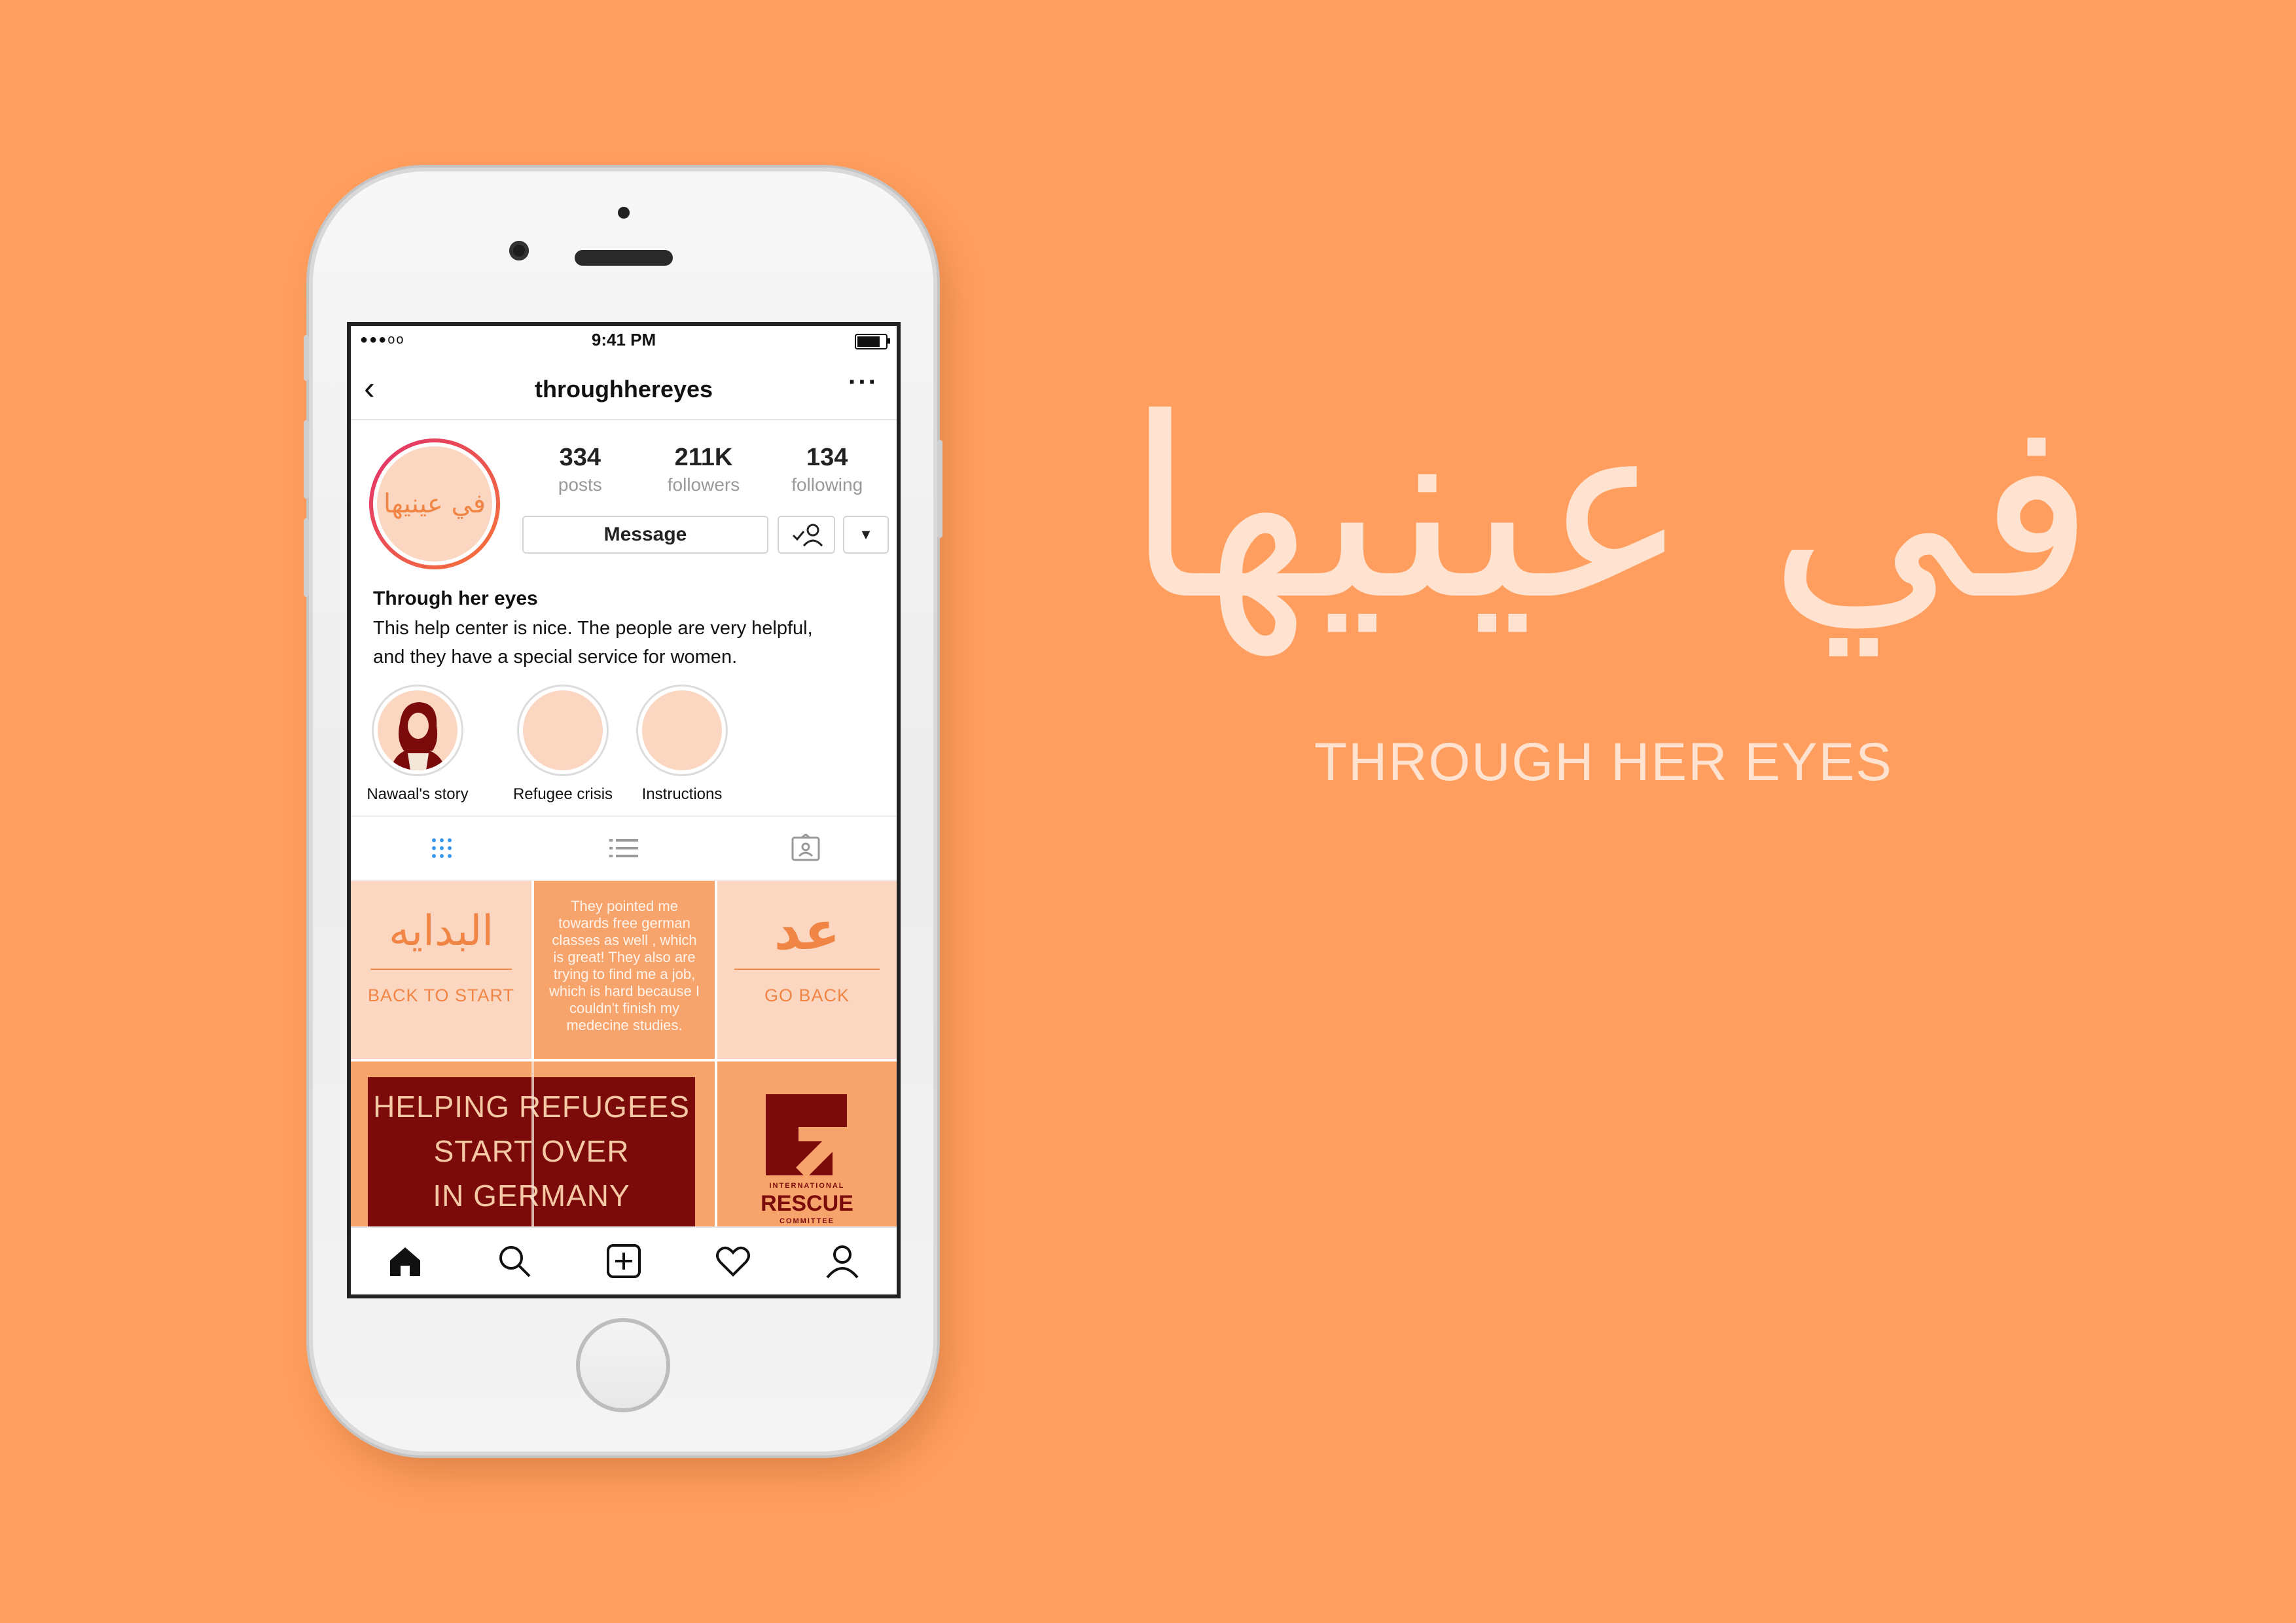 This screenshot has width=2296, height=1623. I want to click on profile-avatar: في عينيها, so click(434, 503).